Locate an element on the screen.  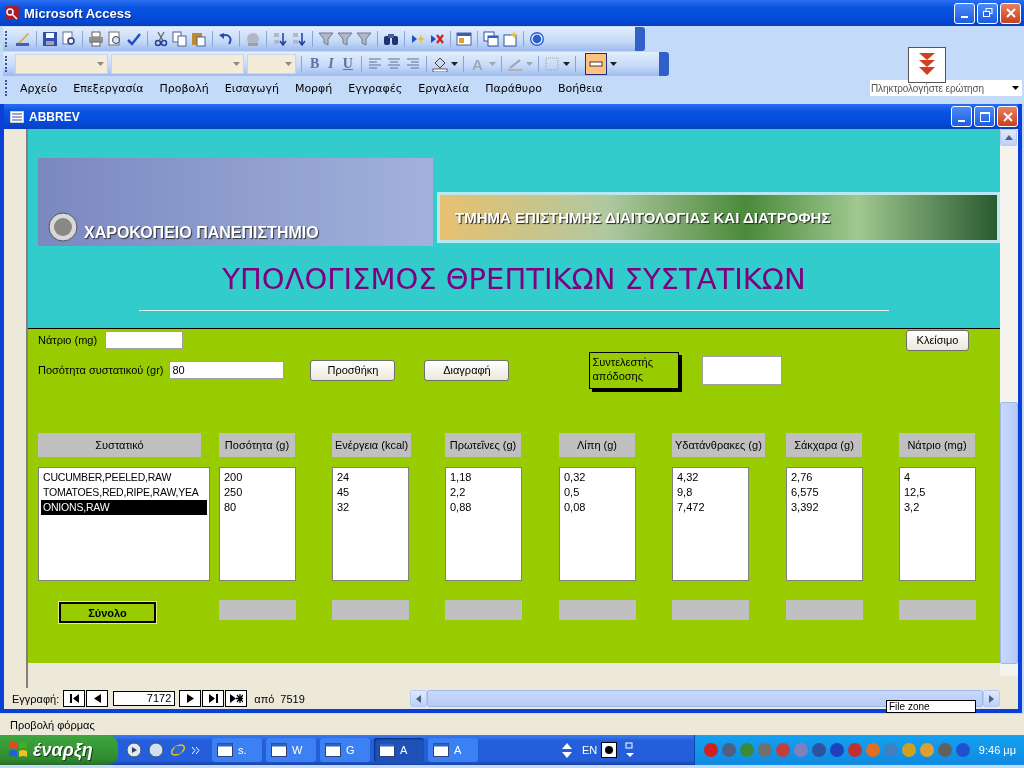
flag-icon is located at coordinates (18, 750).